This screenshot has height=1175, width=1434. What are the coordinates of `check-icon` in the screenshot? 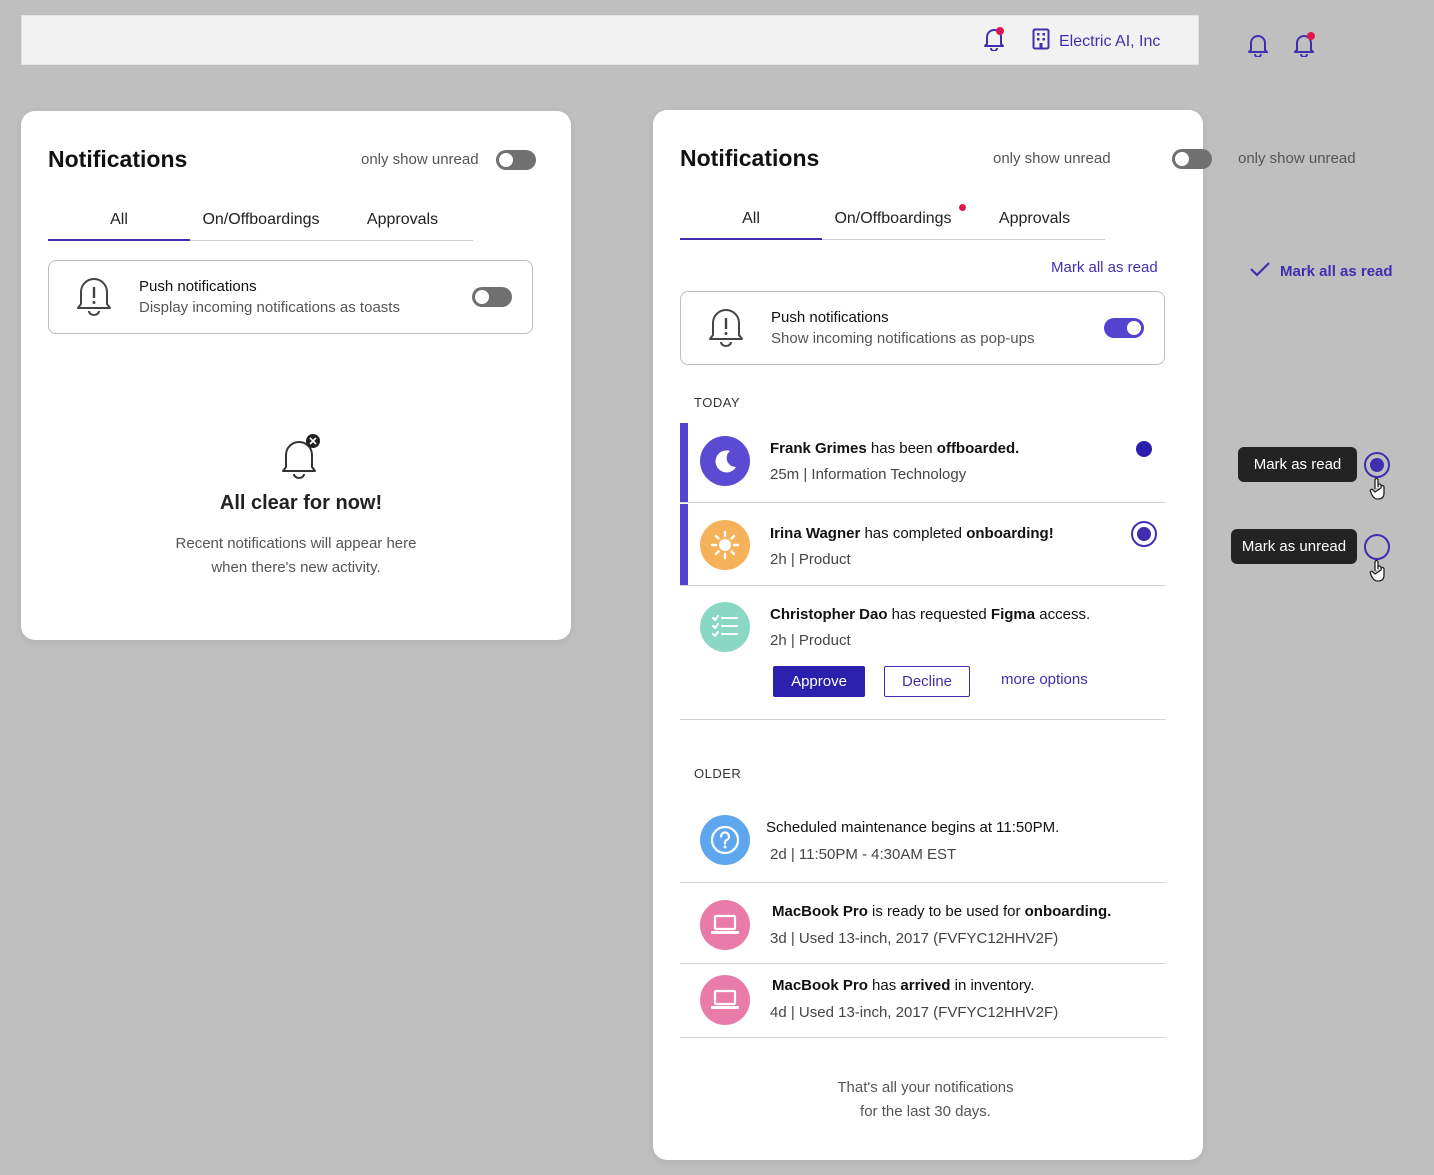 It's located at (1260, 271).